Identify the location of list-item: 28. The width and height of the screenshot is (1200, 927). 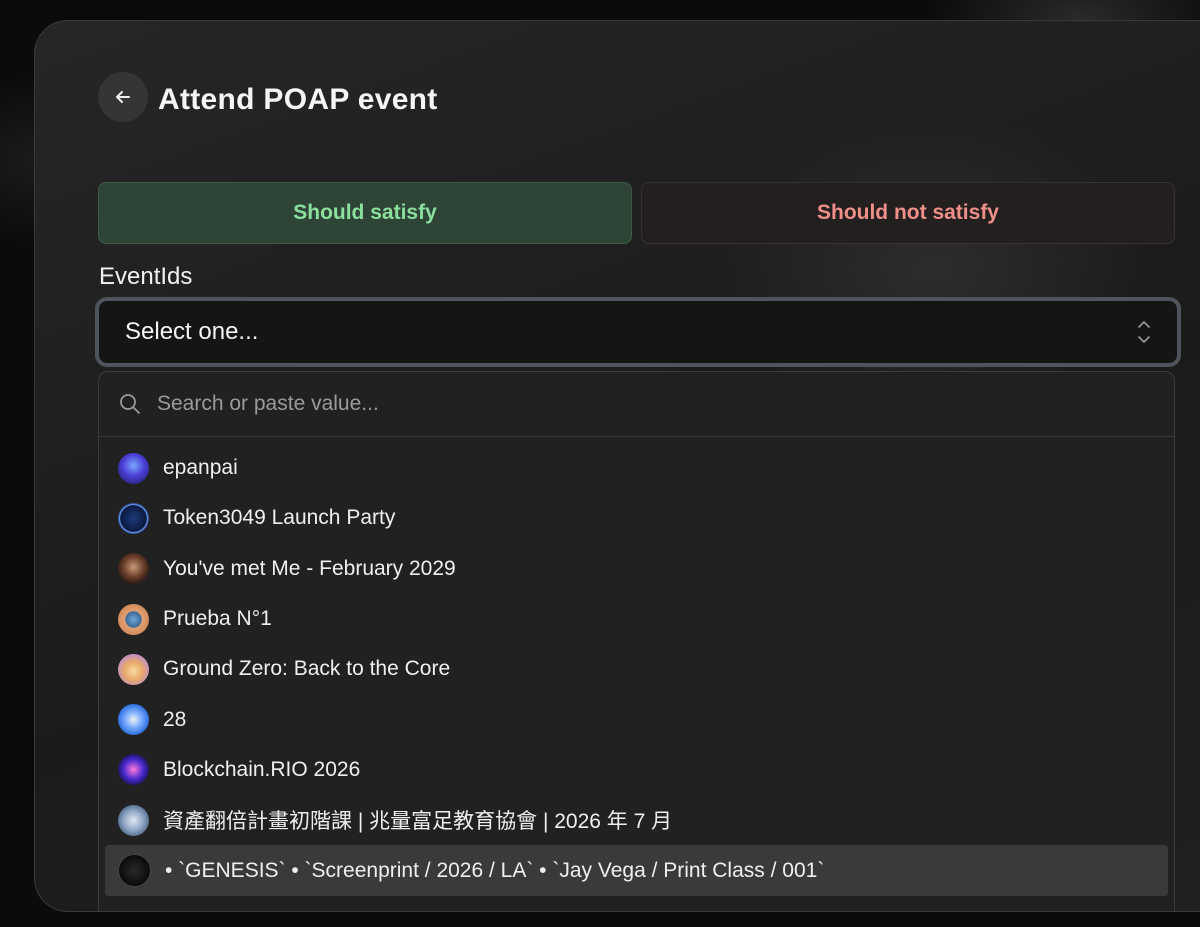
(636, 719).